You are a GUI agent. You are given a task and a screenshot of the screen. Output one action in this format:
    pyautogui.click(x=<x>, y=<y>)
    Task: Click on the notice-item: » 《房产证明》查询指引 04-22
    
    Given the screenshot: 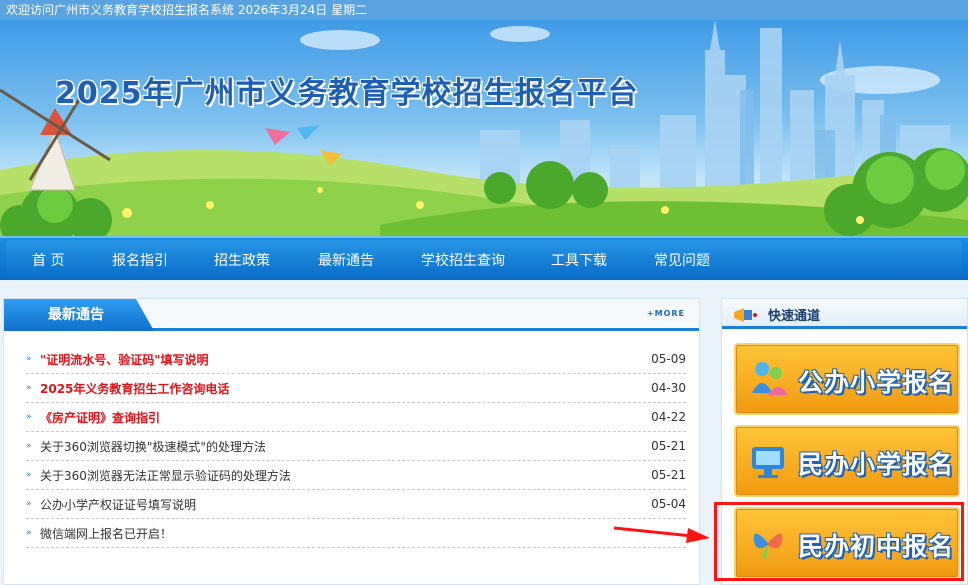 What is the action you would take?
    pyautogui.click(x=356, y=417)
    